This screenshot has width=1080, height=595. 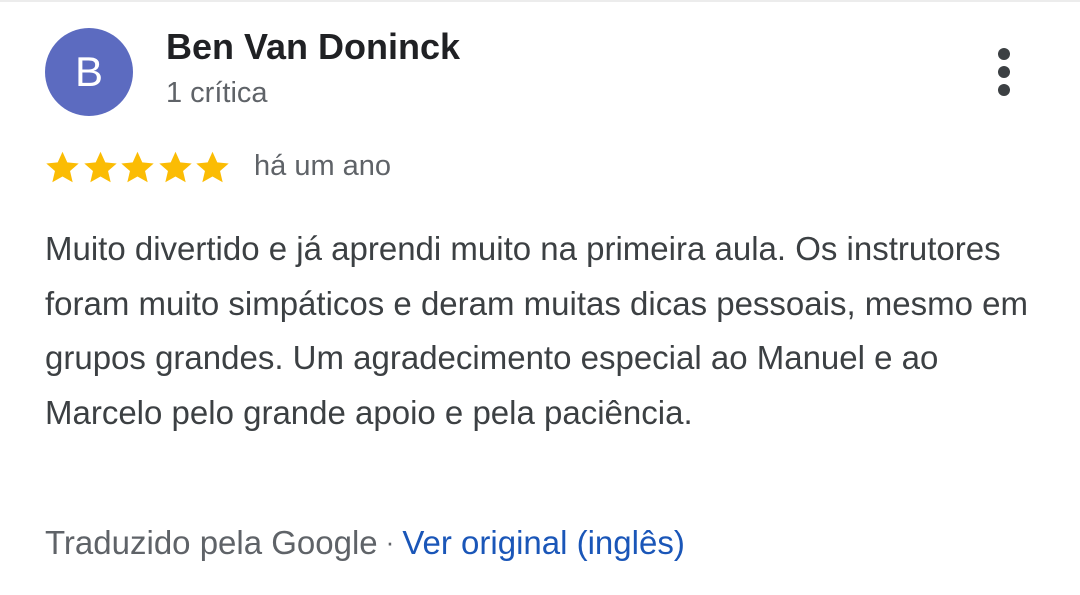 I want to click on author-name: Ben Van Doninck, so click(x=313, y=47).